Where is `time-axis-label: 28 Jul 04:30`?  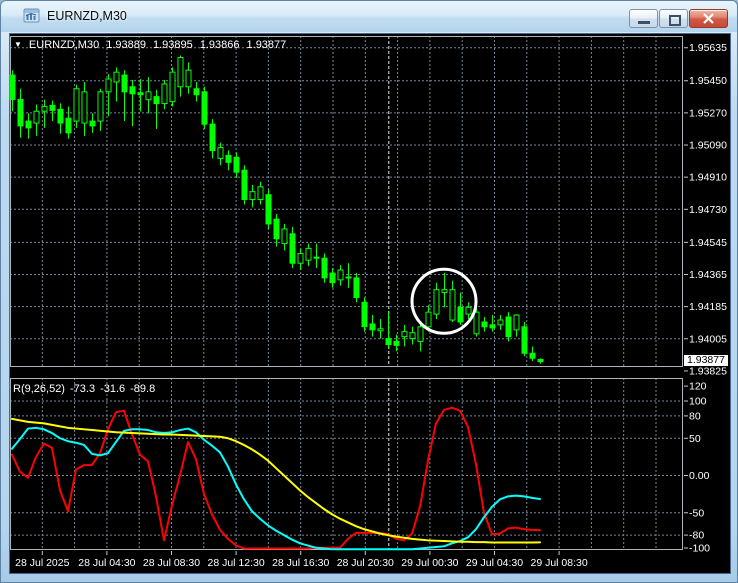 time-axis-label: 28 Jul 04:30 is located at coordinates (106, 563).